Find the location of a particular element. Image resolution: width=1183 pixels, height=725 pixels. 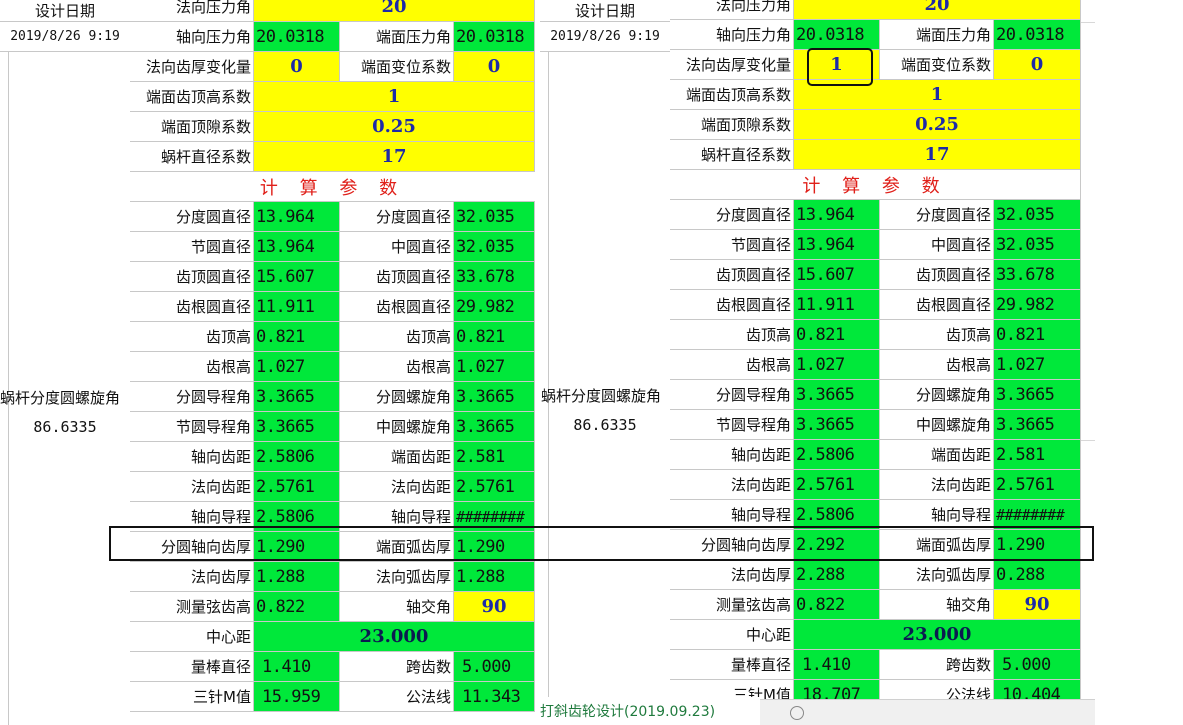

normal-thickness-cell: 1.288 is located at coordinates (297, 577).